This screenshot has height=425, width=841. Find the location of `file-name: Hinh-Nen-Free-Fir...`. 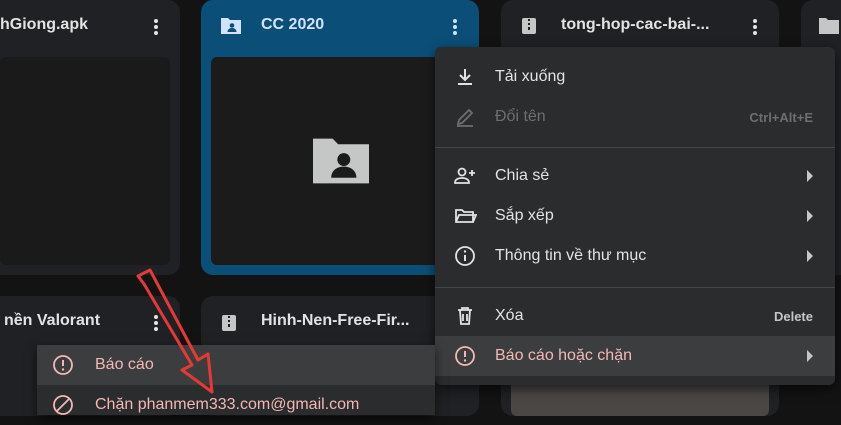

file-name: Hinh-Nen-Free-Fir... is located at coordinates (335, 320).